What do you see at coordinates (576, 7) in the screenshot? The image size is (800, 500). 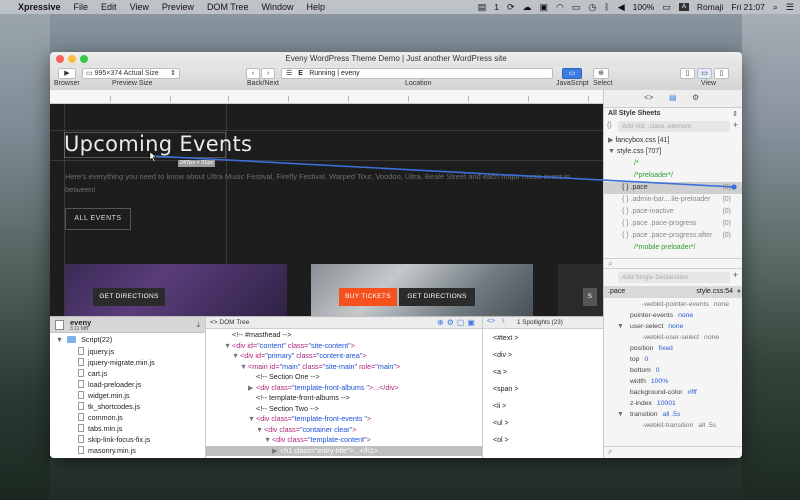 I see `airplay-icon: ▭` at bounding box center [576, 7].